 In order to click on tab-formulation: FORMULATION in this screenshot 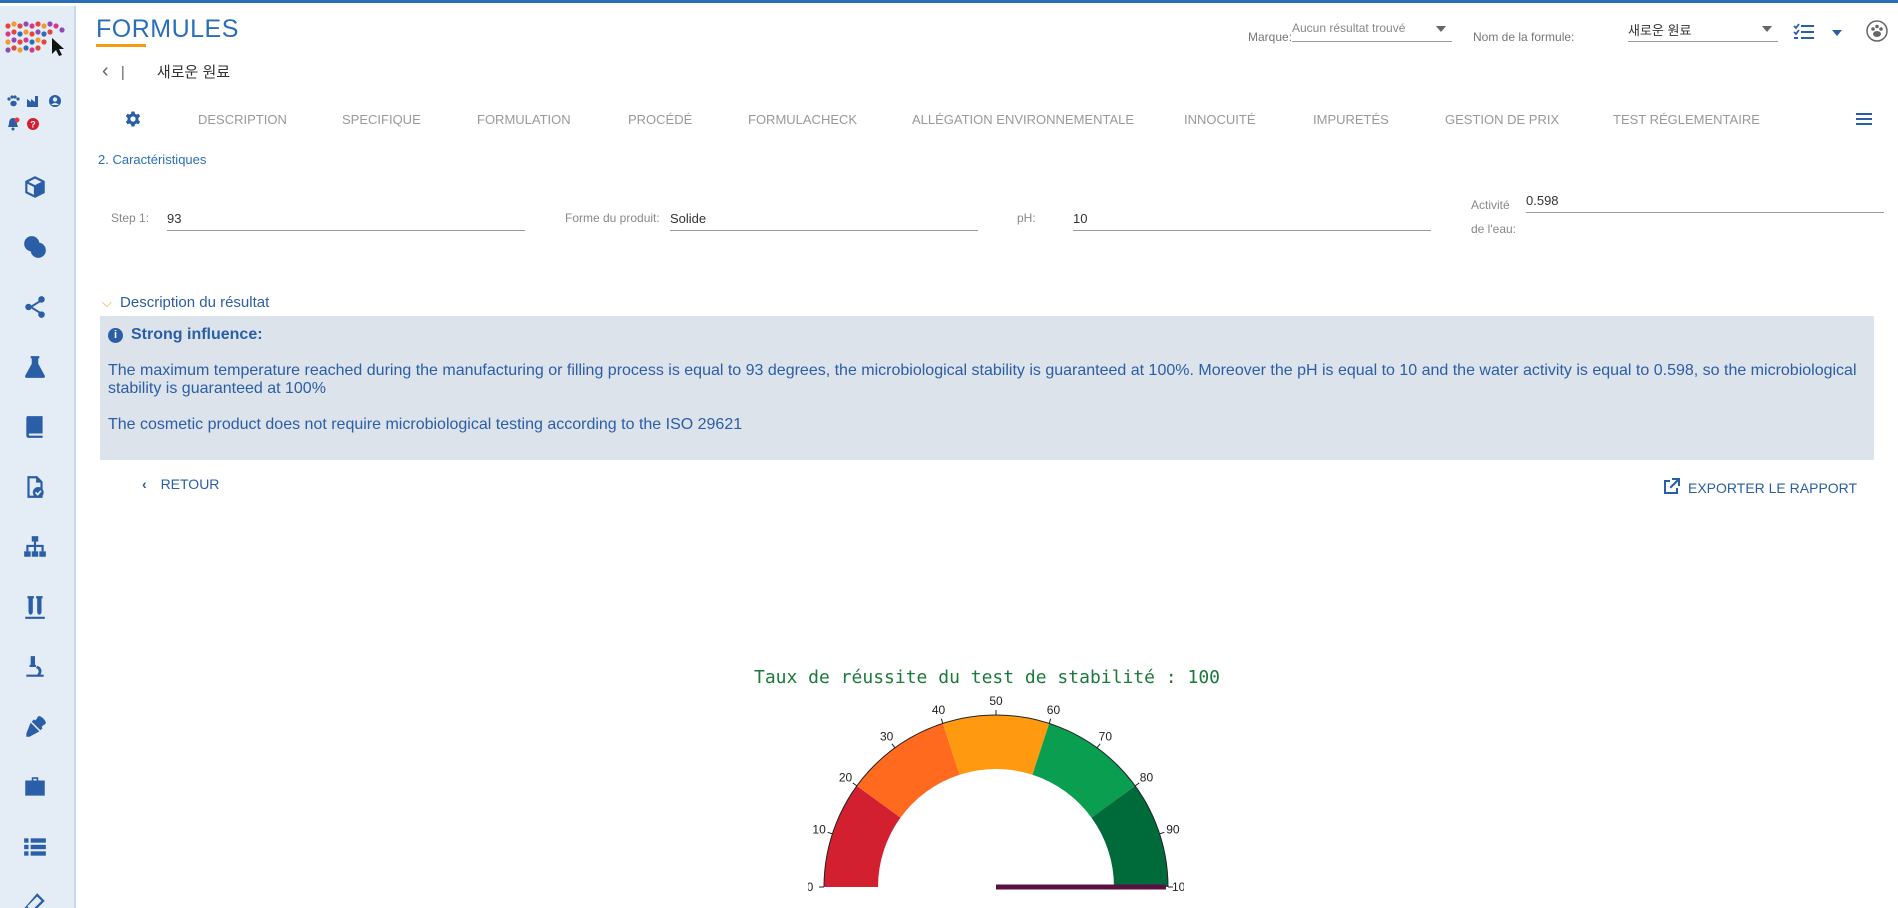, I will do `click(524, 119)`.